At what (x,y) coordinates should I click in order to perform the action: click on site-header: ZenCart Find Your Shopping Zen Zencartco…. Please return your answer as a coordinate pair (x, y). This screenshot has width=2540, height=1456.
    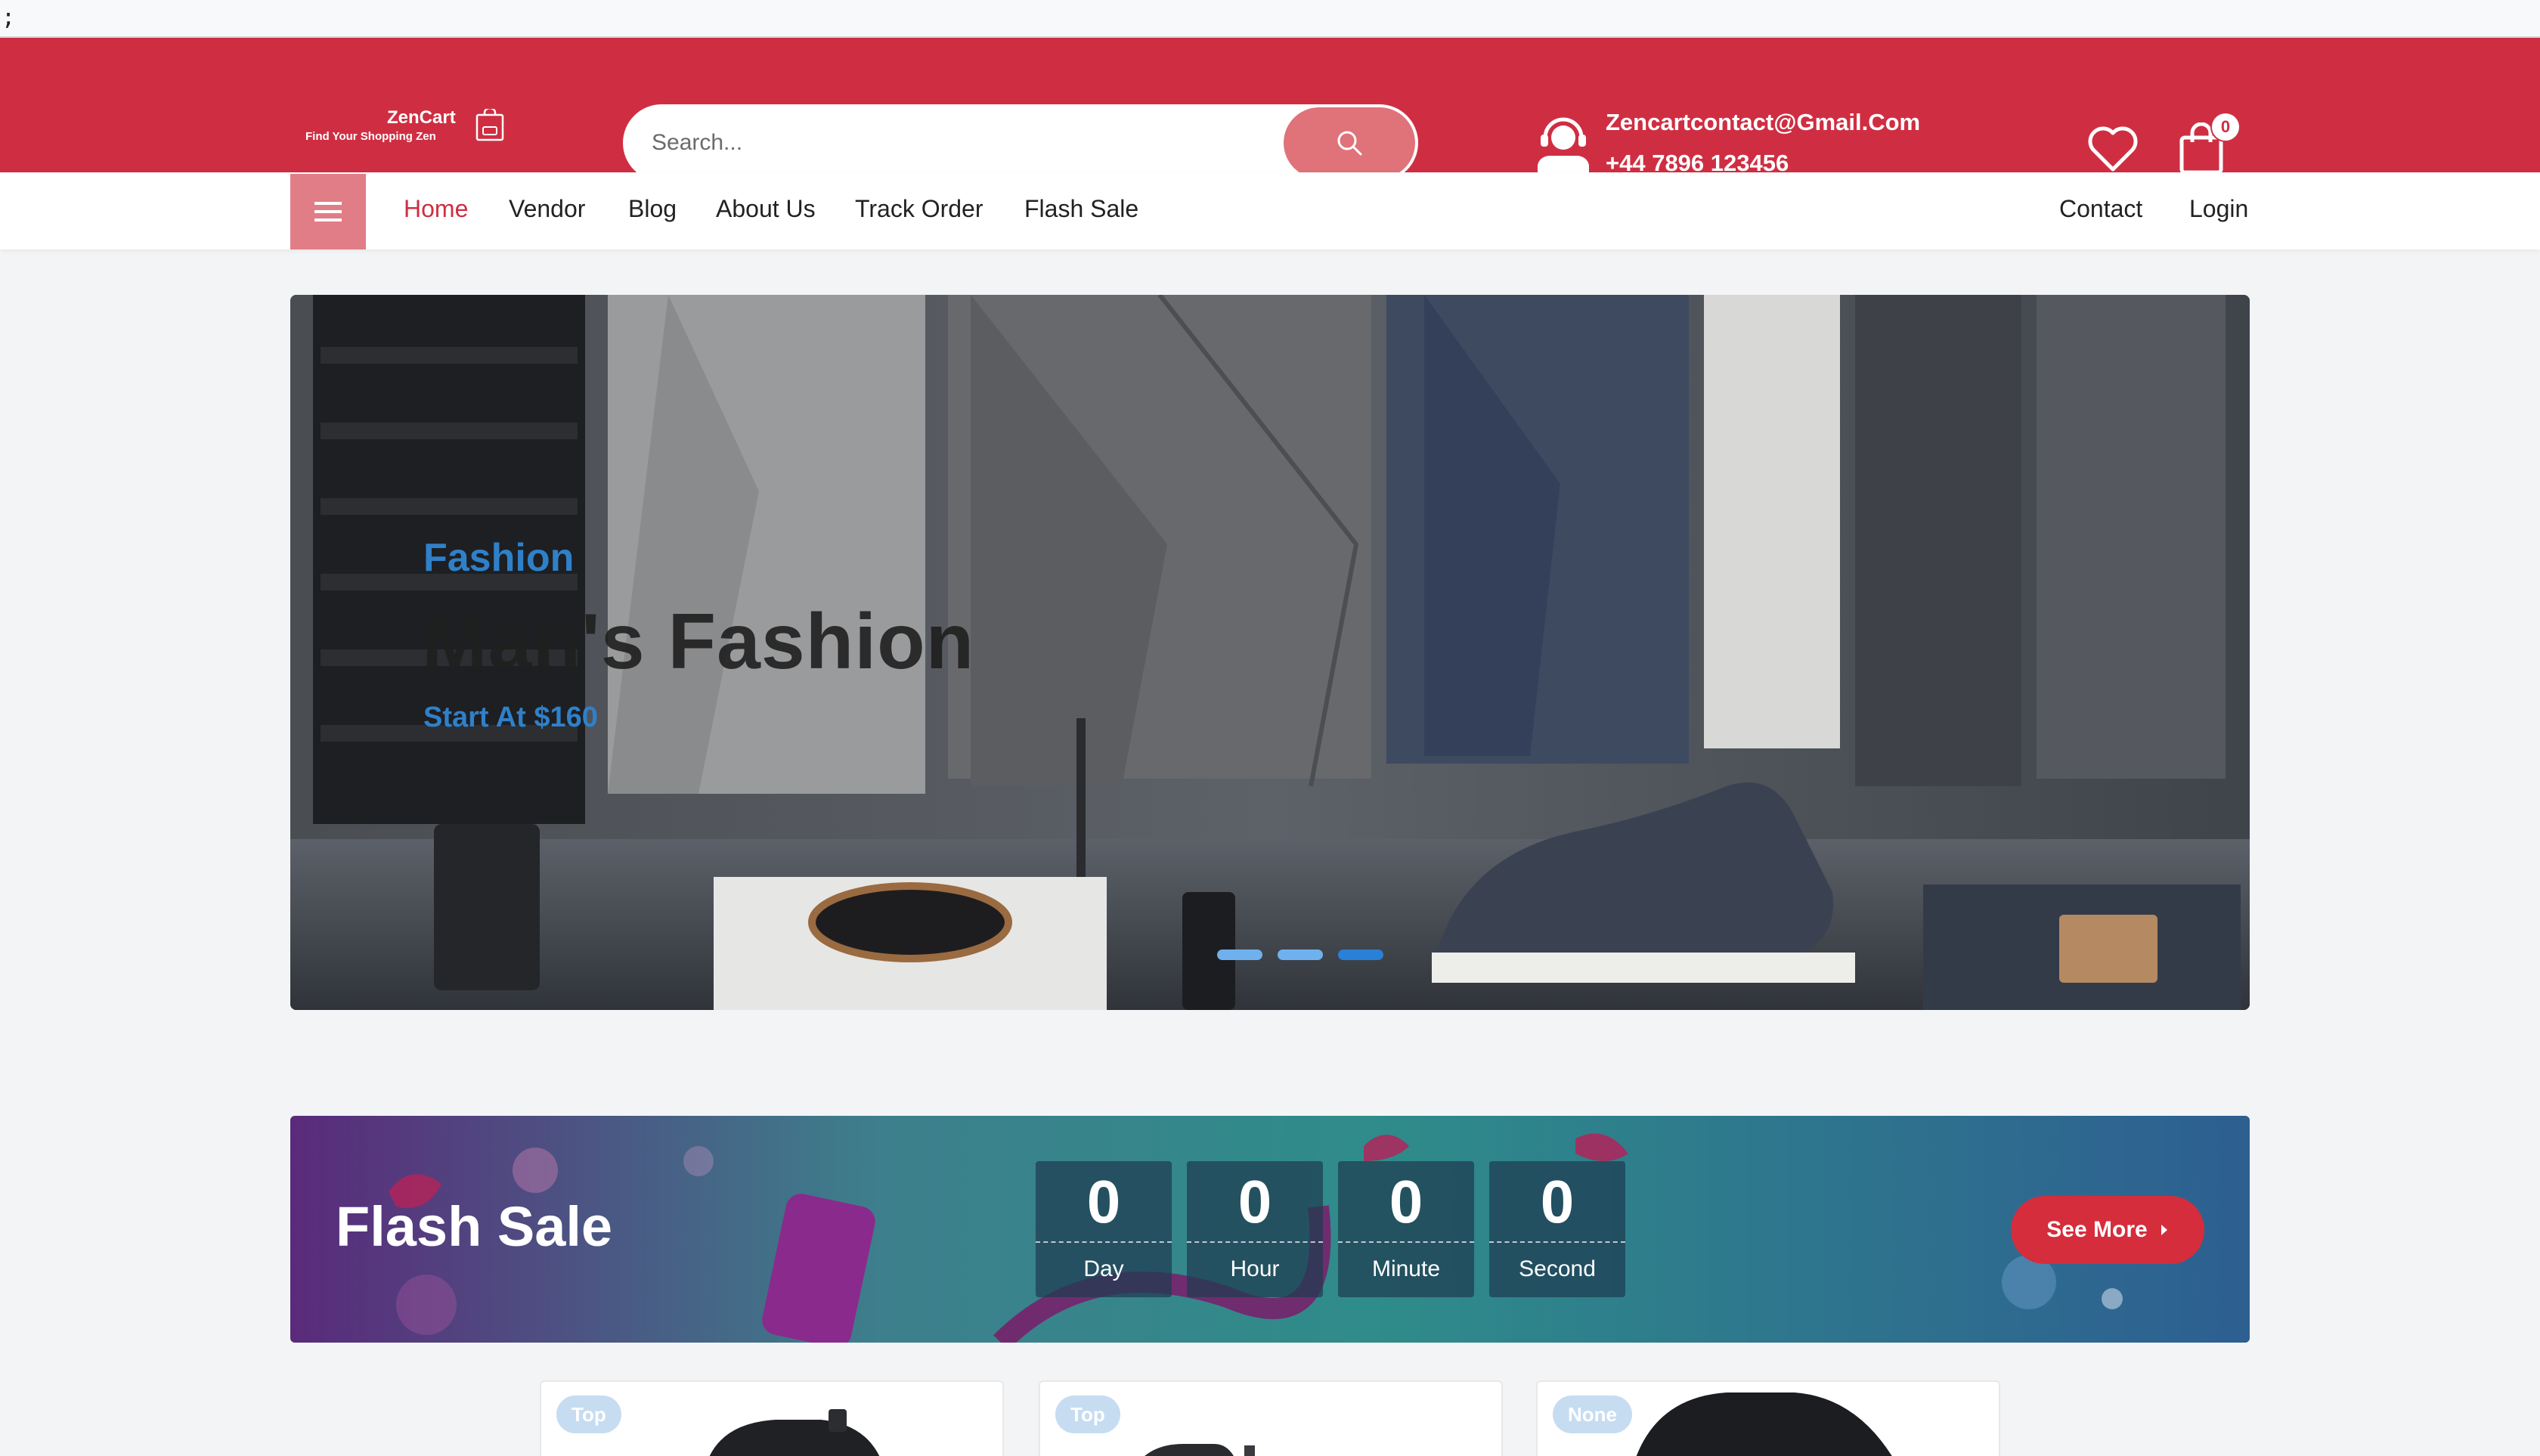
    Looking at the image, I should click on (1270, 109).